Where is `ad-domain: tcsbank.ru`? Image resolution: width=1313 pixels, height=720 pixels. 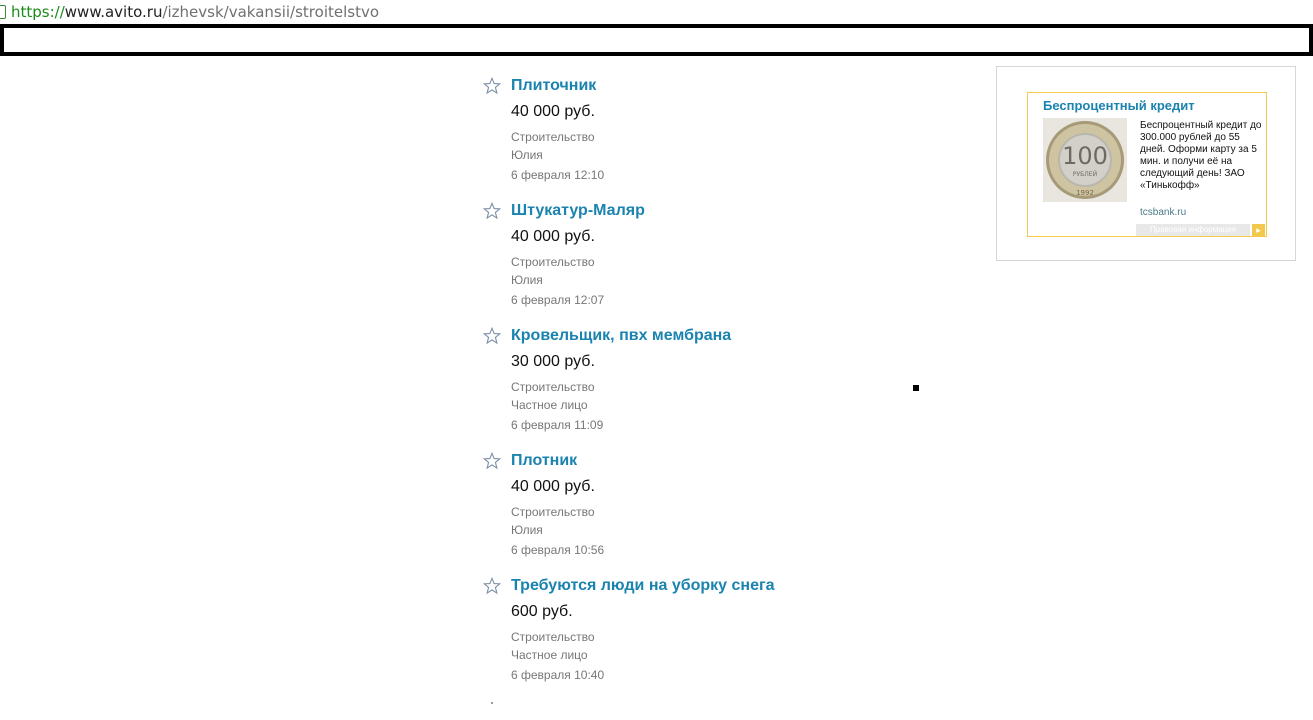 ad-domain: tcsbank.ru is located at coordinates (1163, 212).